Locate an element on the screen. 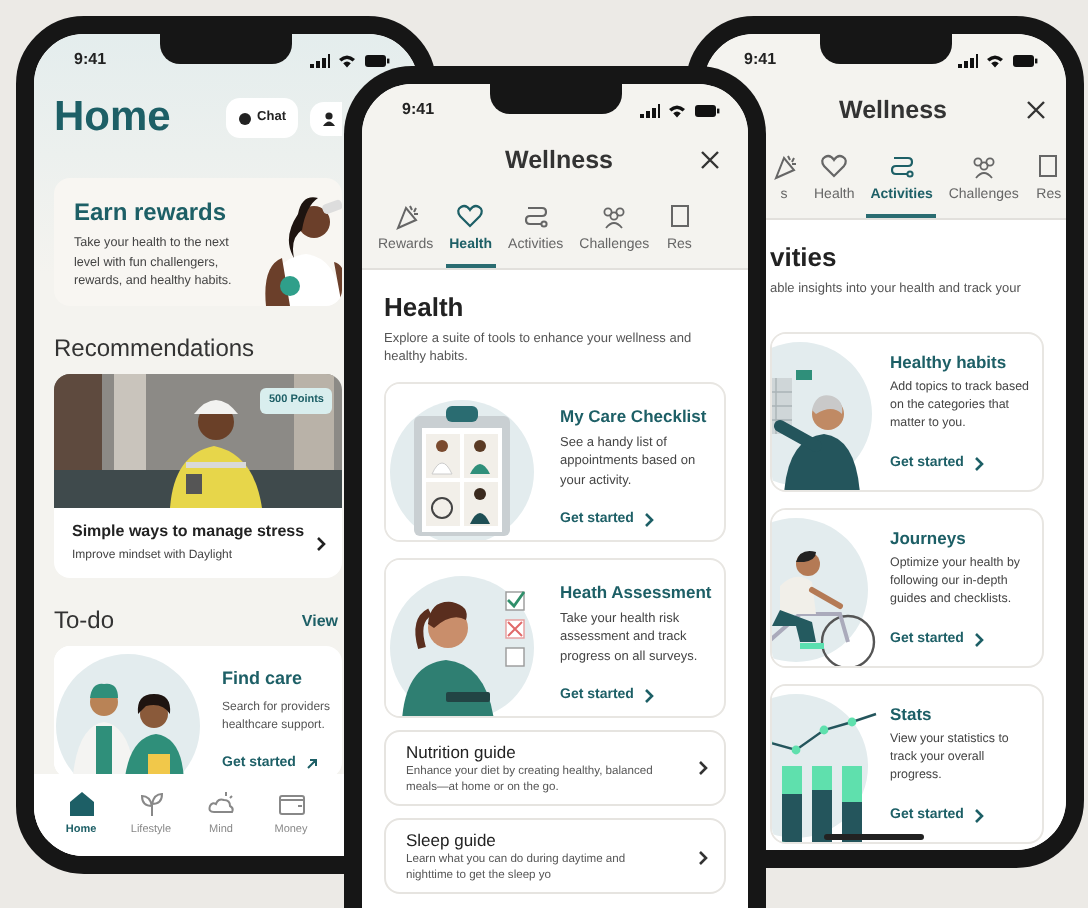  home-indicator is located at coordinates (874, 837).